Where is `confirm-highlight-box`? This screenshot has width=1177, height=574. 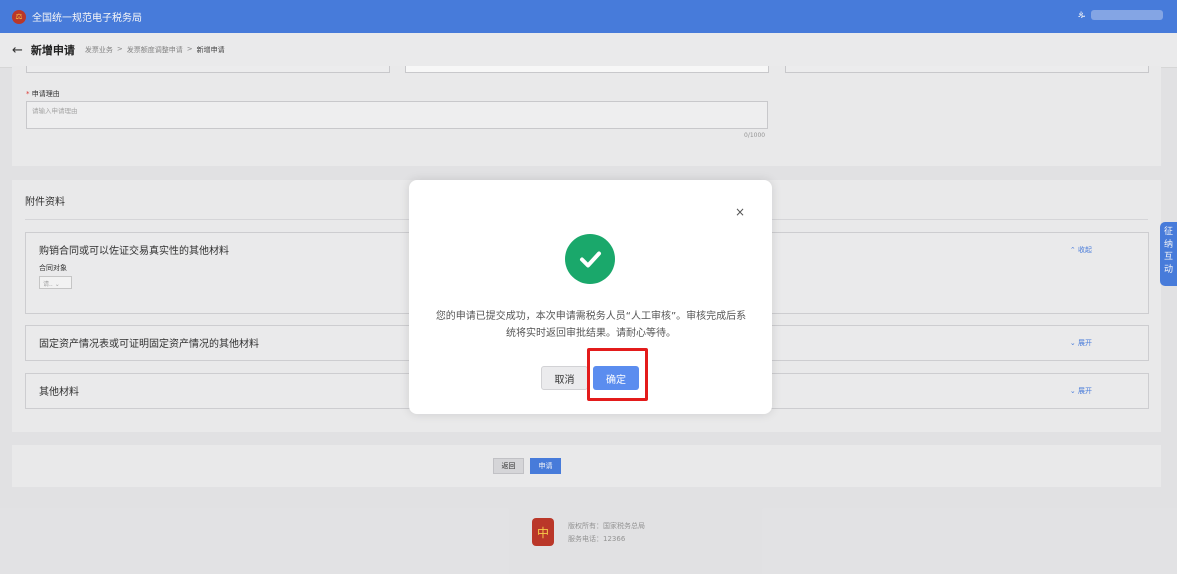 confirm-highlight-box is located at coordinates (617, 374).